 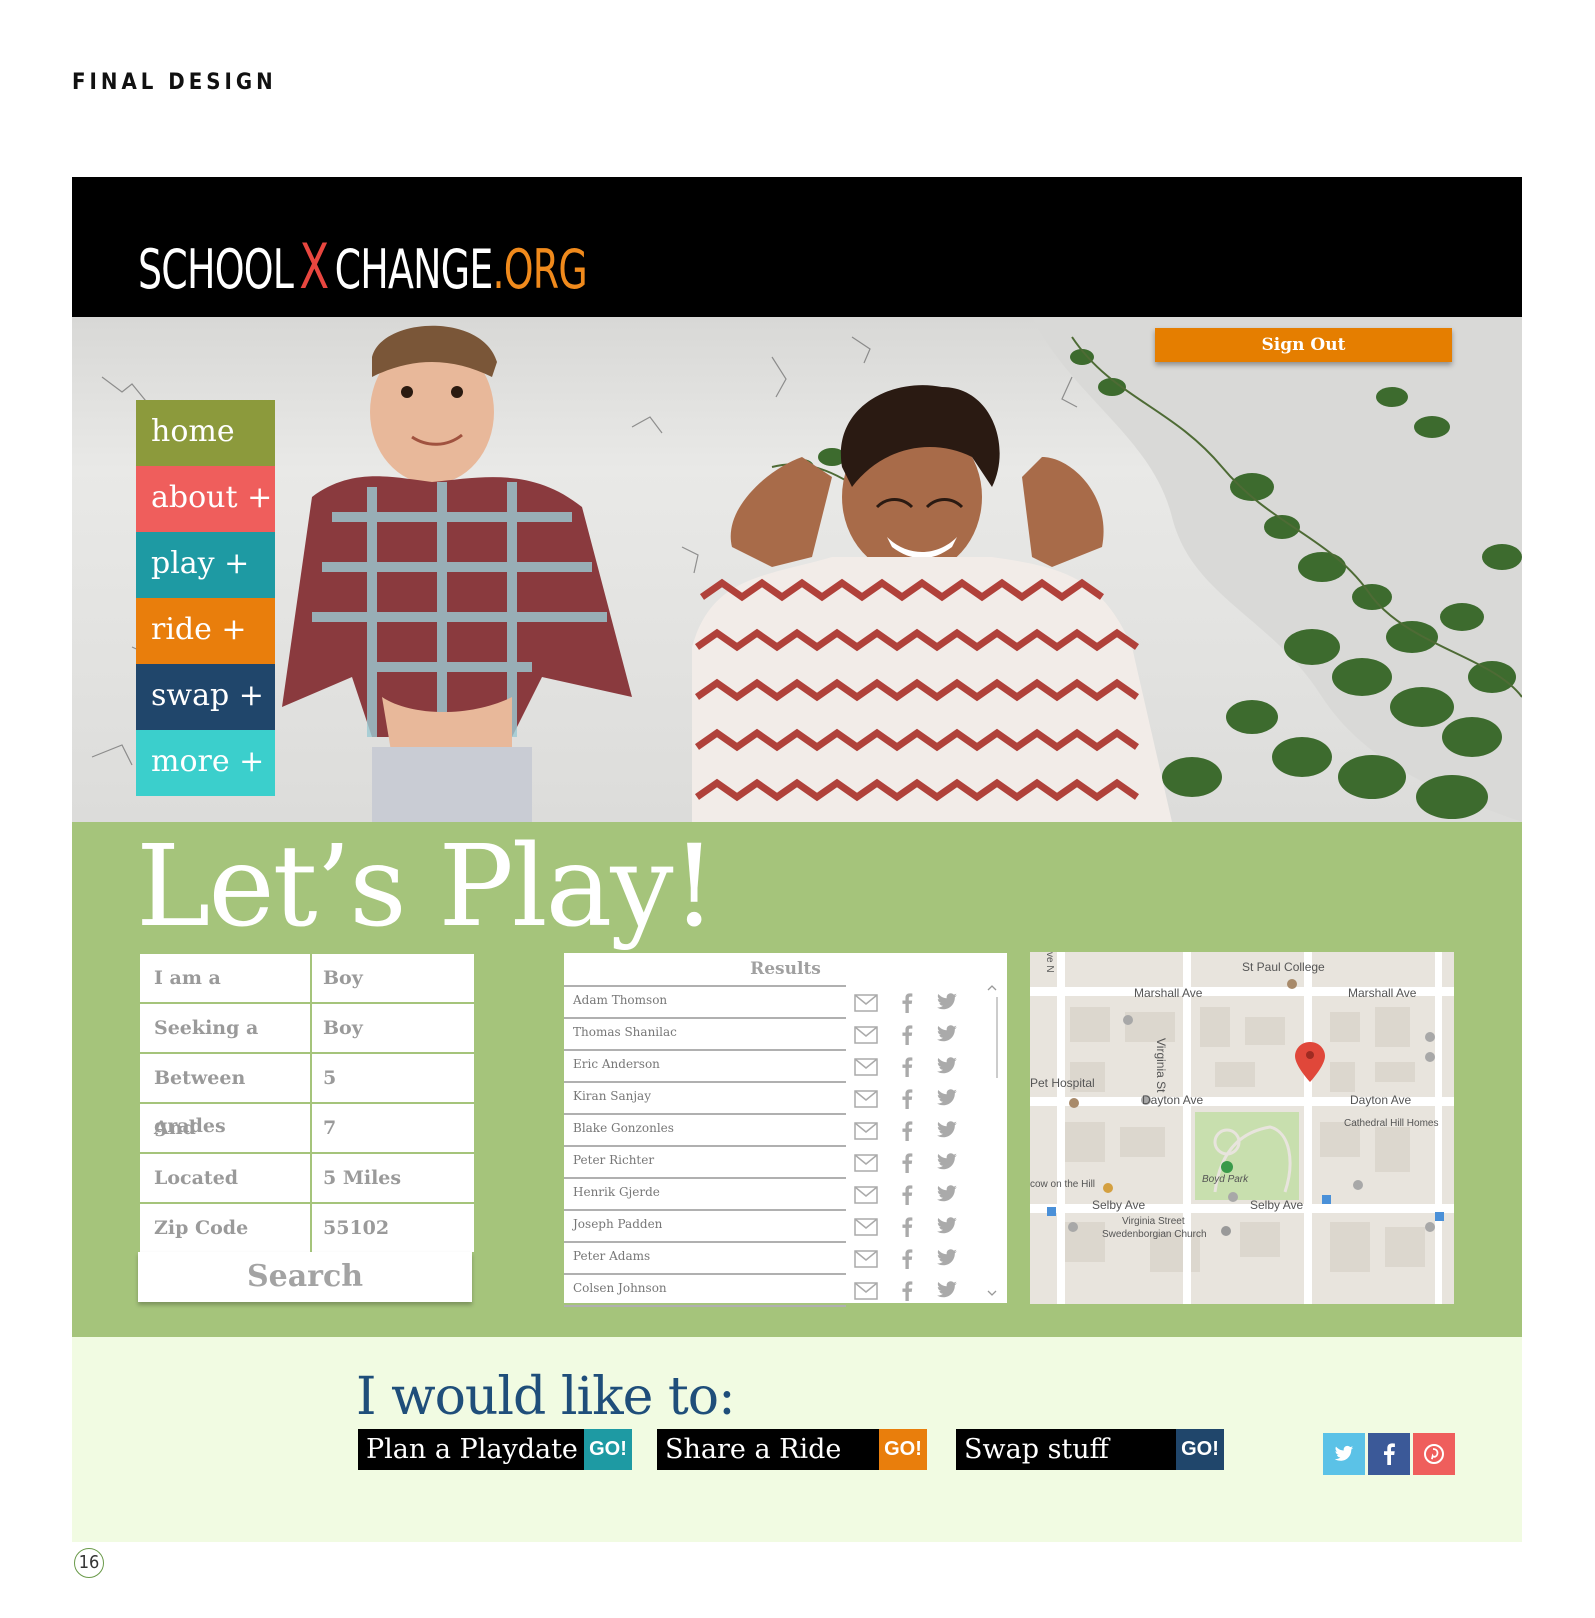 What do you see at coordinates (1049, 962) in the screenshot?
I see `map-label: ve N` at bounding box center [1049, 962].